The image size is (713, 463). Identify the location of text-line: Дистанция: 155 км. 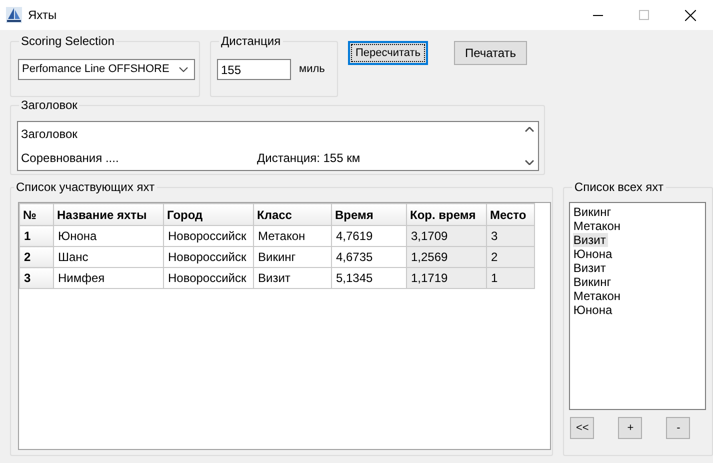
(308, 158).